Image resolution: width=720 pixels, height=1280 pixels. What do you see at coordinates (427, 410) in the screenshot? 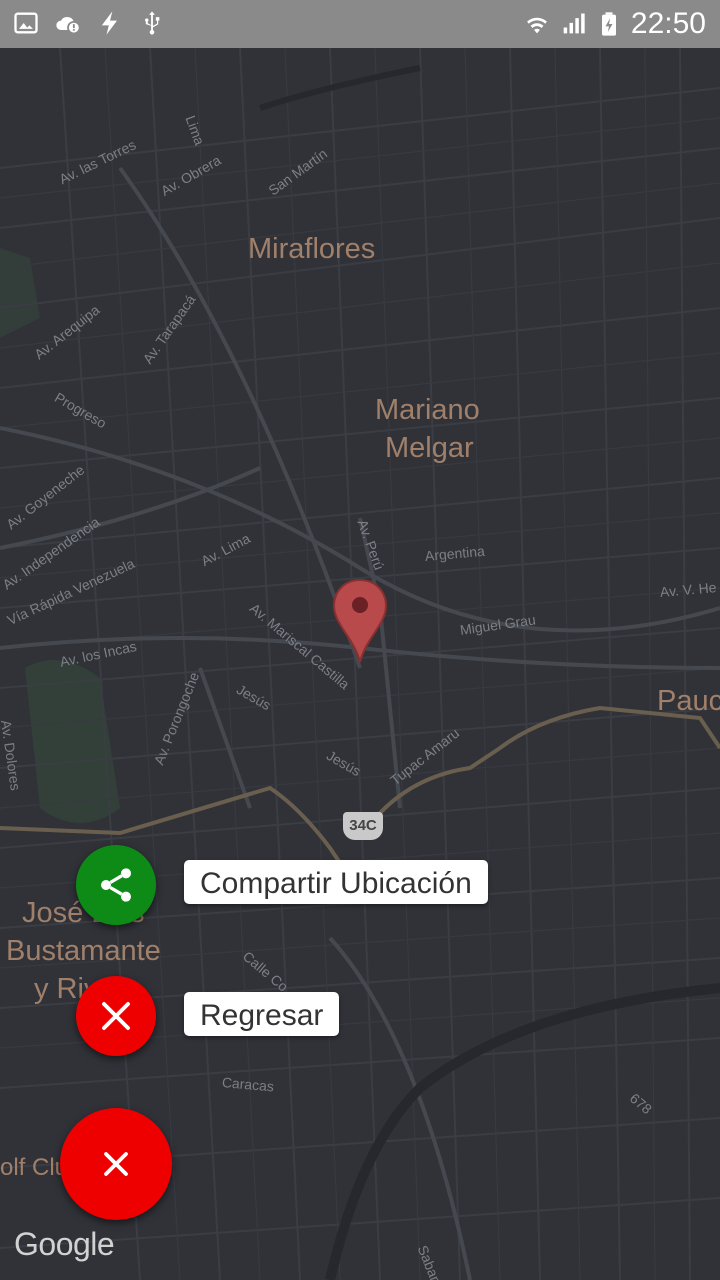
I see `place-label-mariano-melgar-line1: Mariano` at bounding box center [427, 410].